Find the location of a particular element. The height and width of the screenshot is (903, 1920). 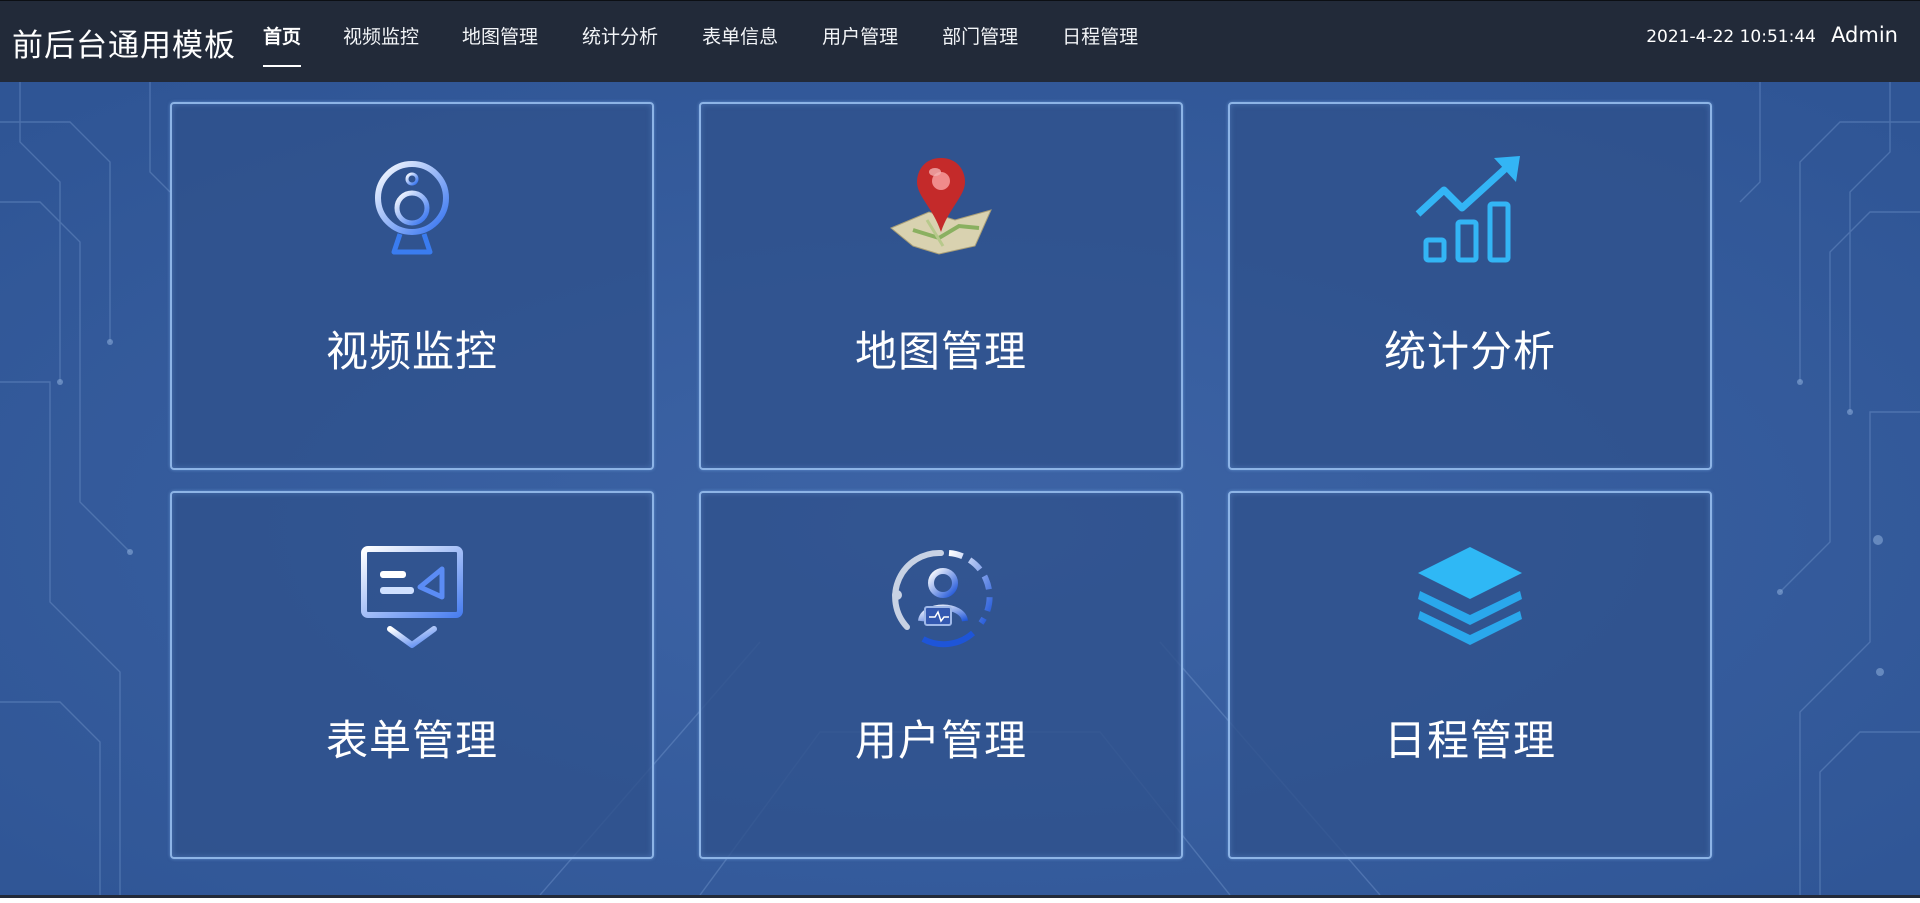

datetime-display: 2021-4-22 10:51:44 is located at coordinates (1731, 37).